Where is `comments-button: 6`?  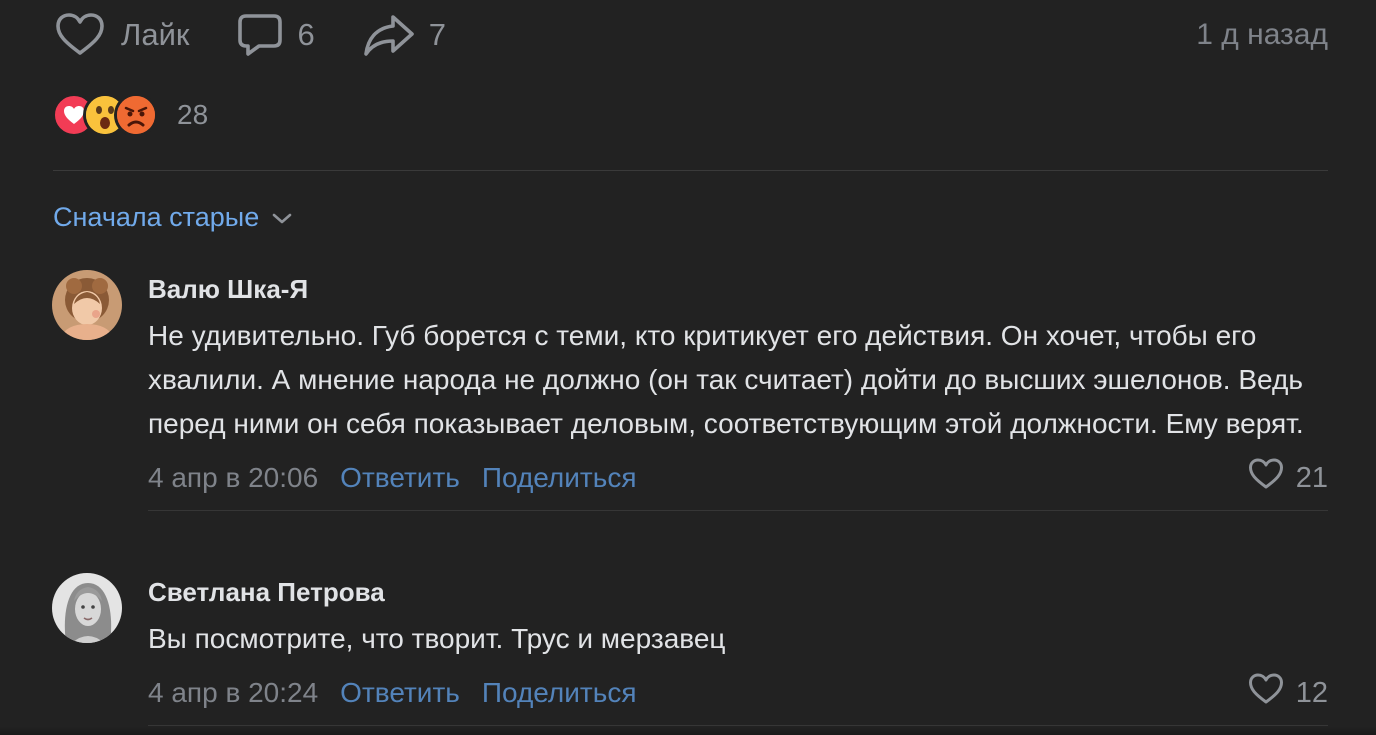 comments-button: 6 is located at coordinates (276, 35).